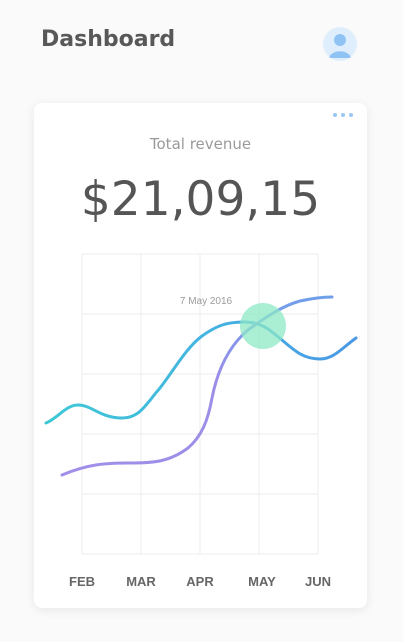  What do you see at coordinates (206, 301) in the screenshot?
I see `annotation-label: 7 May 2016` at bounding box center [206, 301].